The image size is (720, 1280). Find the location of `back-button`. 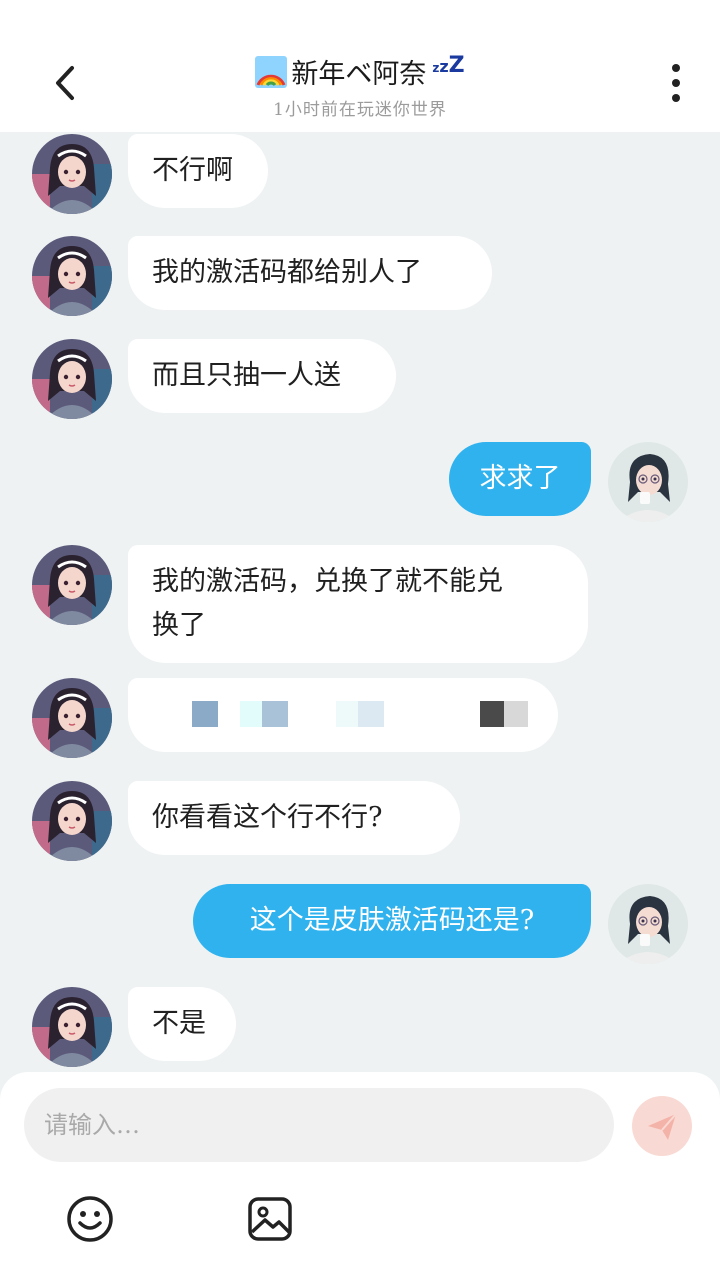

back-button is located at coordinates (65, 83).